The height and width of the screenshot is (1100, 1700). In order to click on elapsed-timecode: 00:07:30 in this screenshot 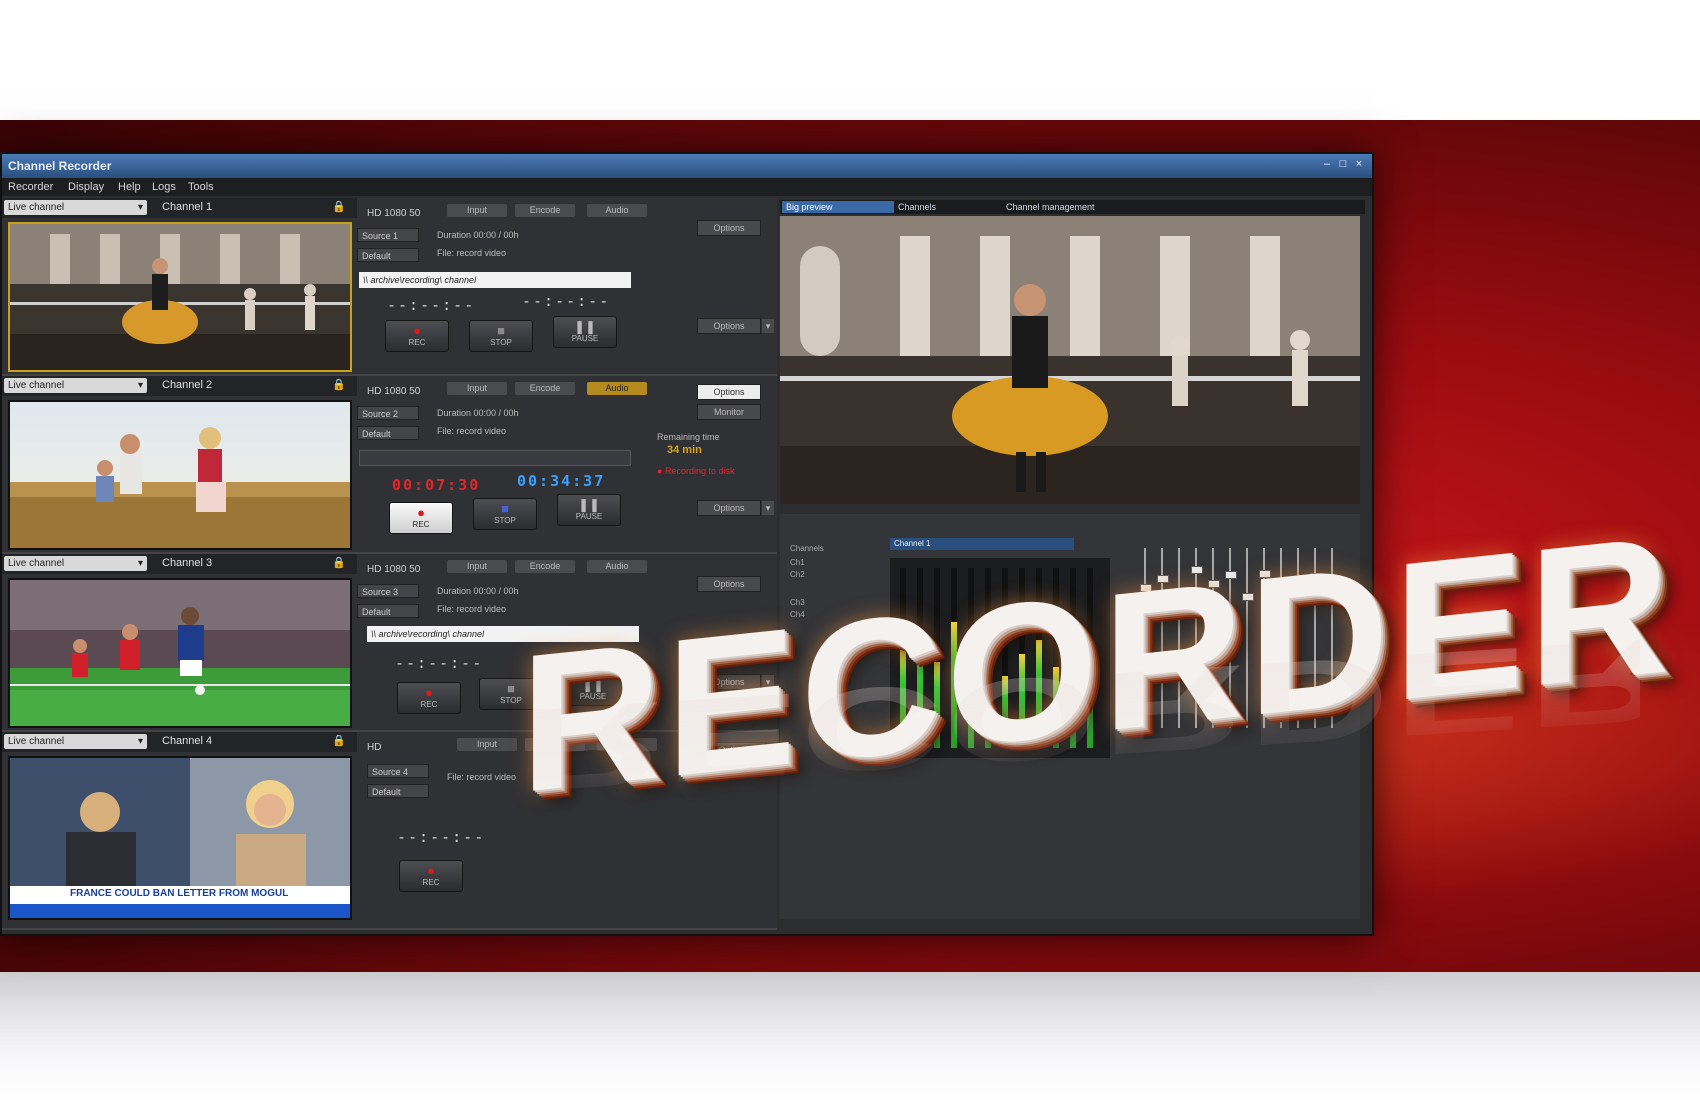, I will do `click(436, 485)`.